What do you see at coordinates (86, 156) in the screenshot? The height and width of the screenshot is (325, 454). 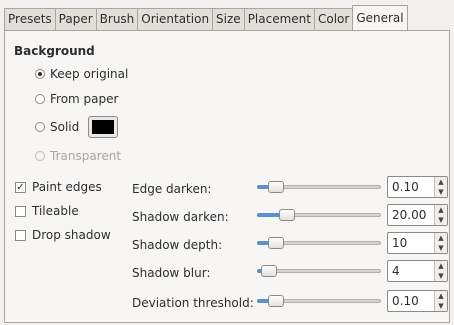 I see `radio-label: Transparent` at bounding box center [86, 156].